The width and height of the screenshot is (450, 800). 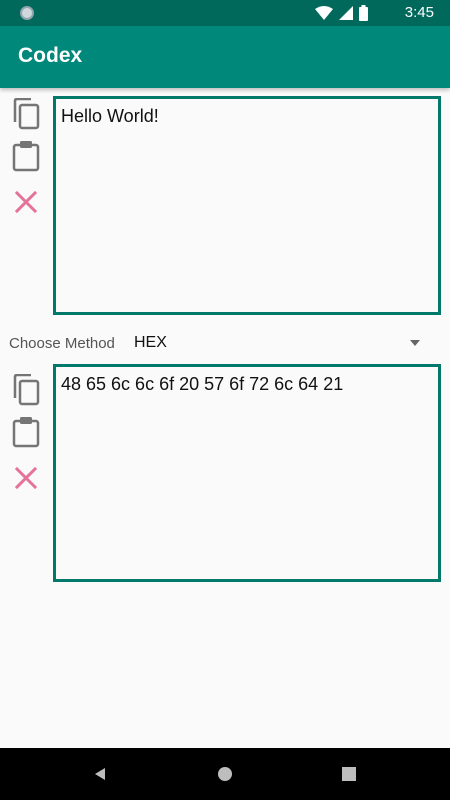 What do you see at coordinates (415, 343) in the screenshot?
I see `dropdown-arrow-icon` at bounding box center [415, 343].